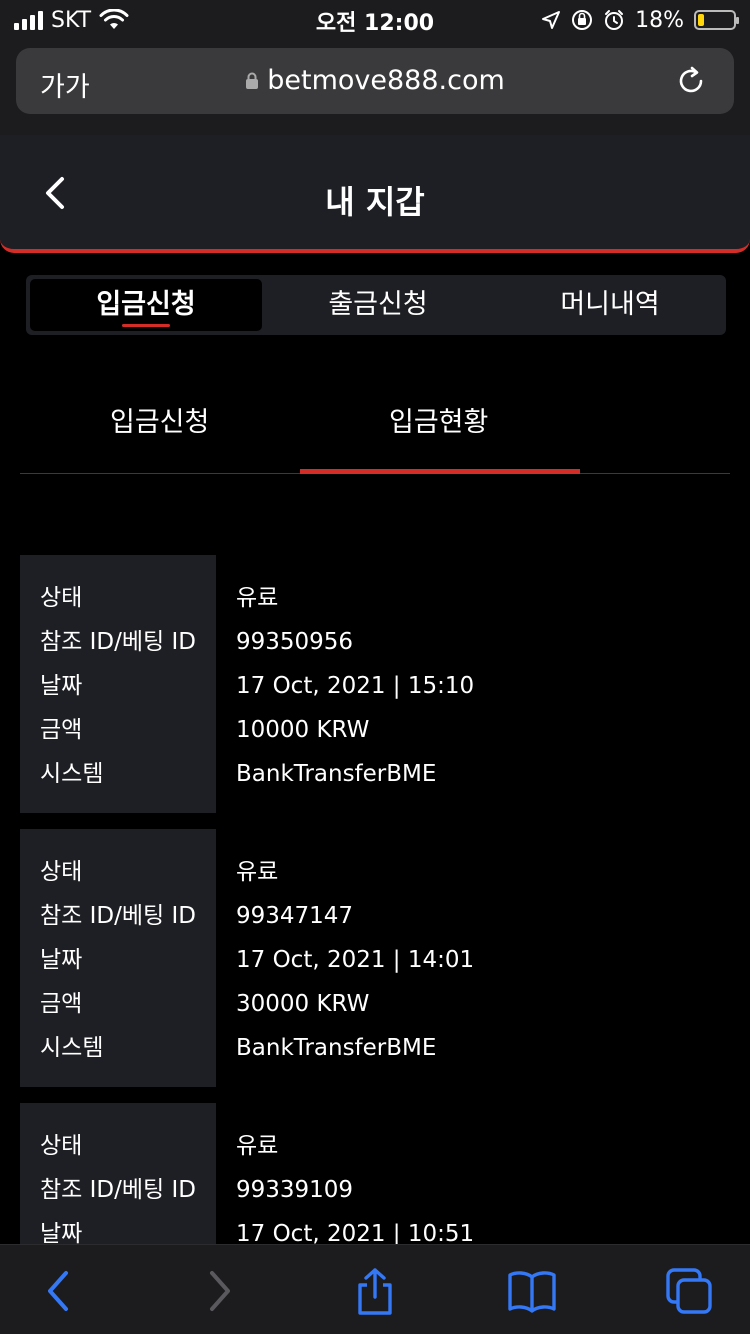  I want to click on address-bar: 가가 betmove888.com, so click(375, 81).